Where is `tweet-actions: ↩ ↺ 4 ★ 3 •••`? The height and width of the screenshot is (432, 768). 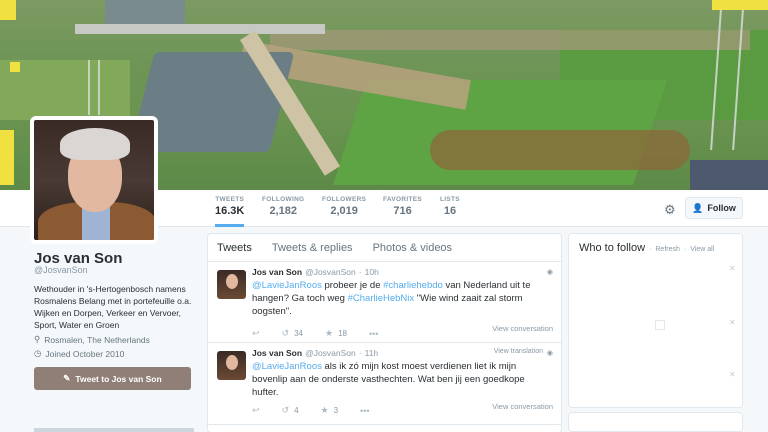
tweet-actions: ↩ ↺ 4 ★ 3 ••• is located at coordinates (322, 410).